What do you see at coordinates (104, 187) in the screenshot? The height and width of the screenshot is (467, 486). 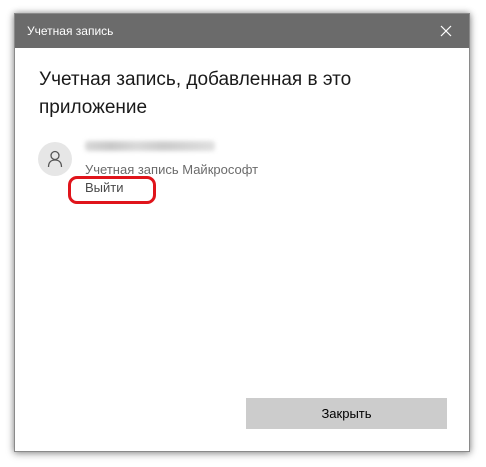 I see `sign-out-link: Выйти` at bounding box center [104, 187].